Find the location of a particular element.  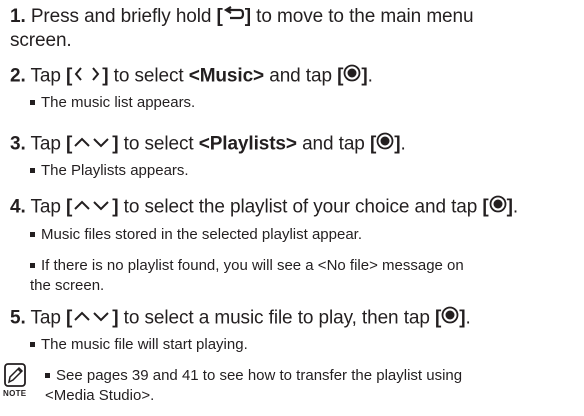

menu-target: <Music> is located at coordinates (226, 76).